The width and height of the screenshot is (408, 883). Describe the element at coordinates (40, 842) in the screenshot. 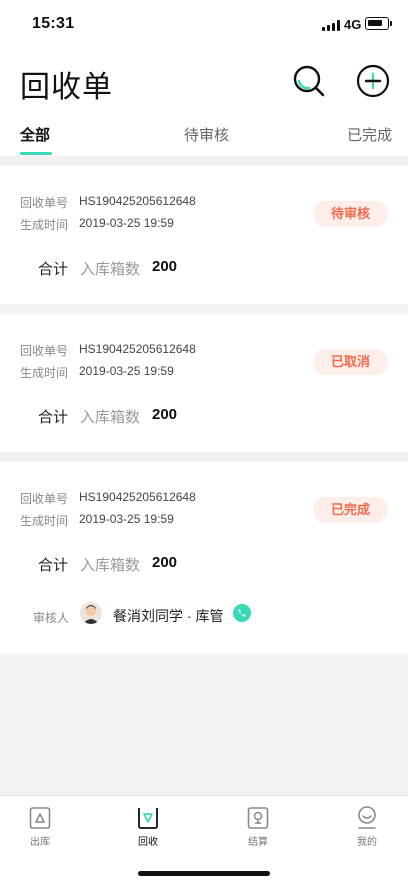

I see `nav-label-outbound: 出库` at that location.